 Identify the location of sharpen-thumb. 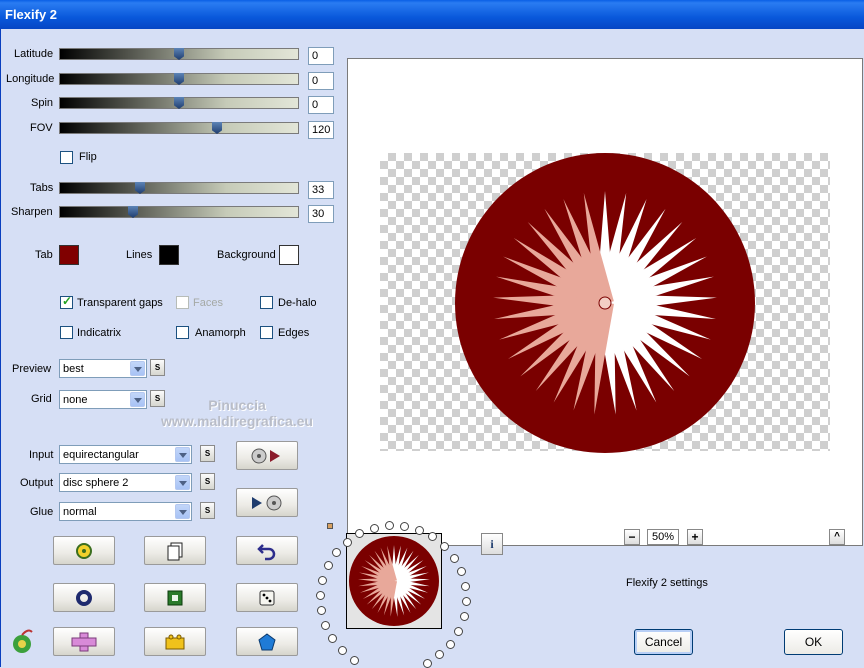
(133, 212).